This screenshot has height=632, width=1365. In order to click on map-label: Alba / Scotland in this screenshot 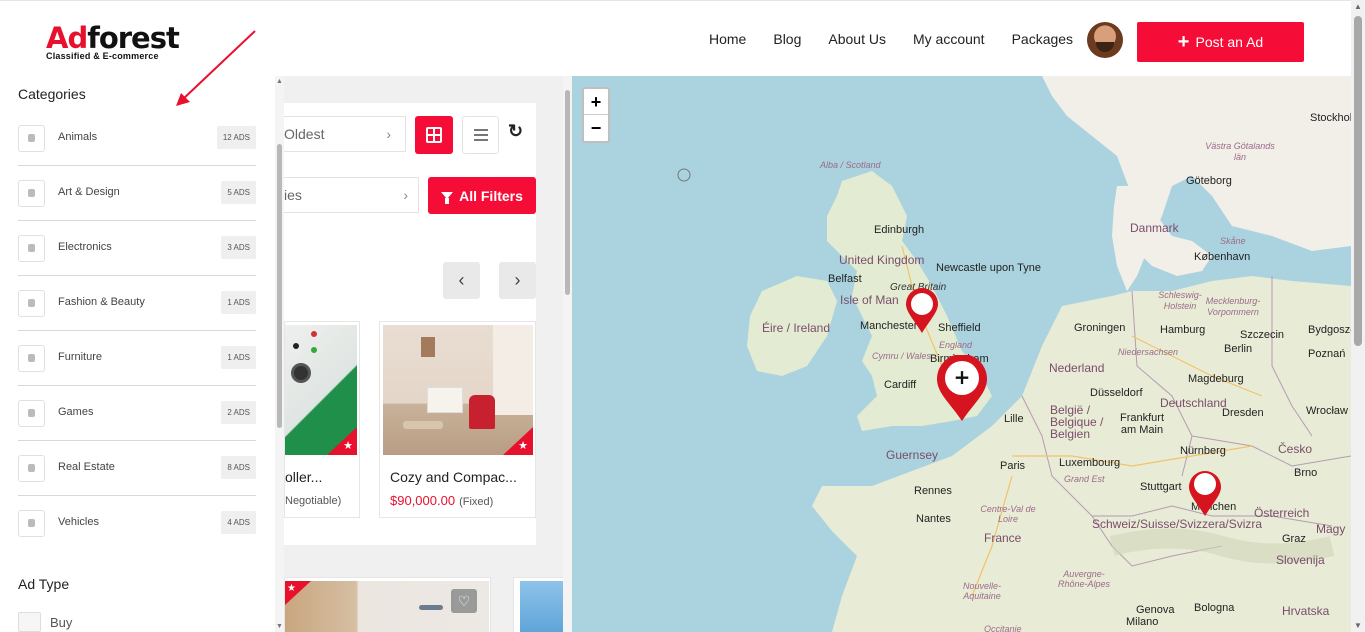, I will do `click(850, 165)`.